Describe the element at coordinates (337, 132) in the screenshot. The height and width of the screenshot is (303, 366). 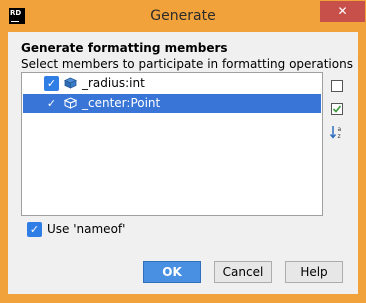
I see `sort-alphabetically-icon: a z` at that location.